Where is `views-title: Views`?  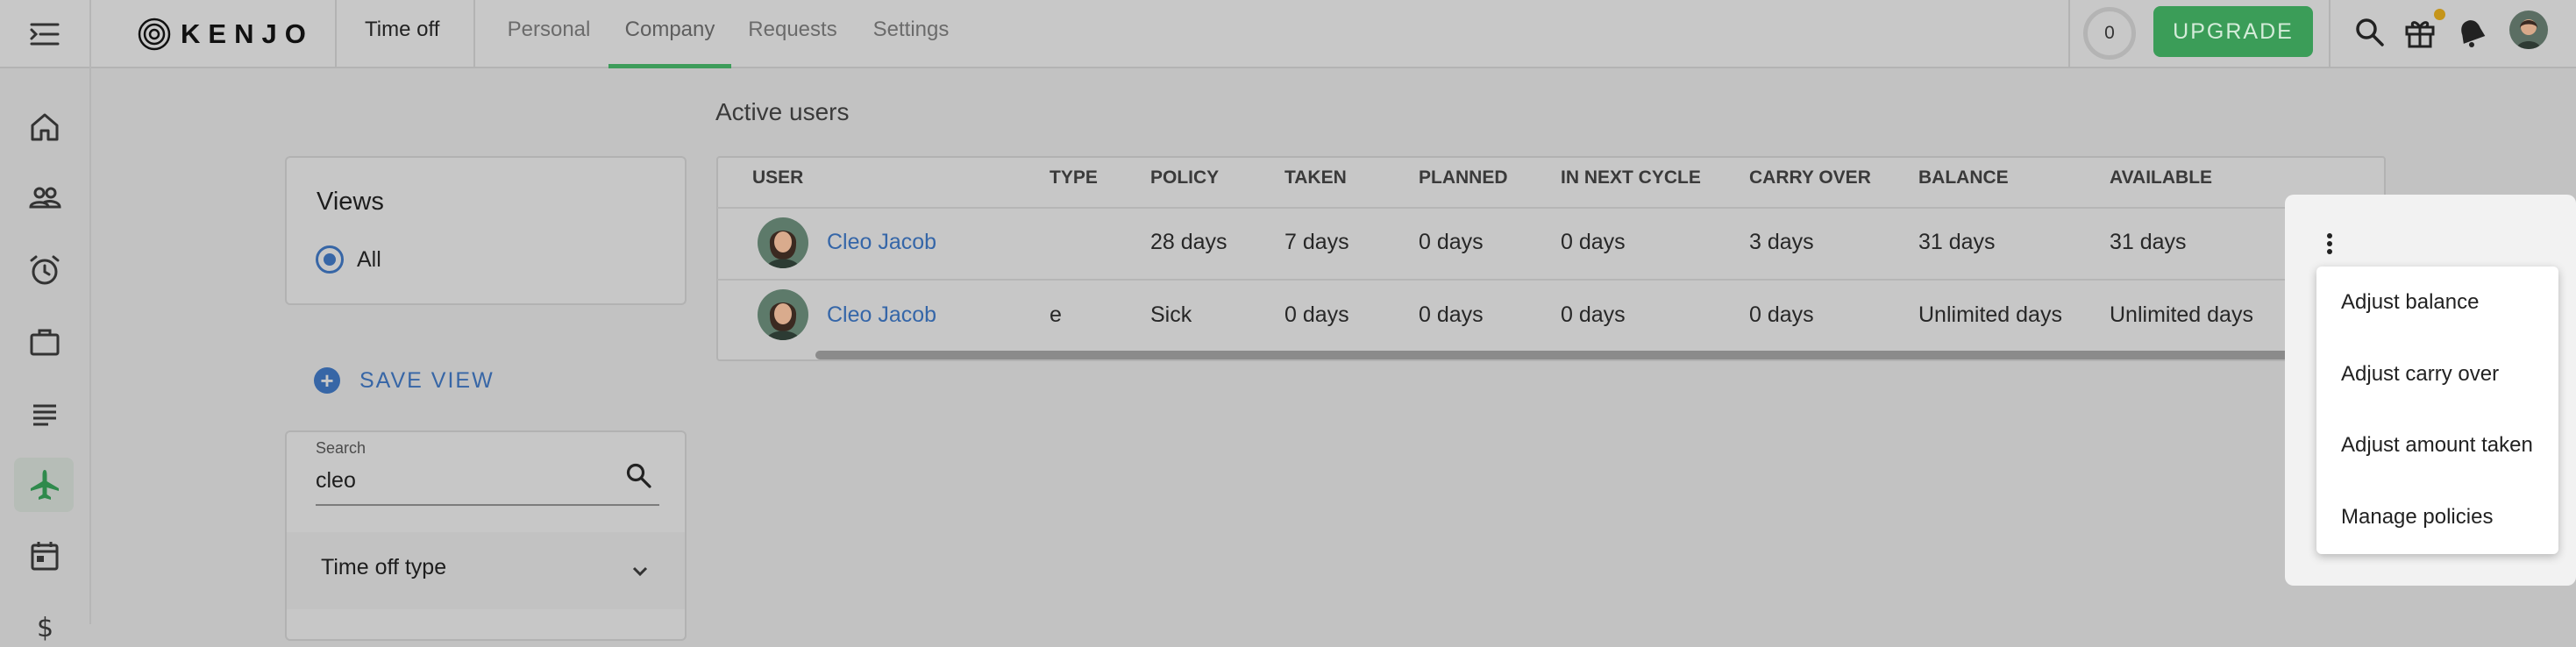 views-title: Views is located at coordinates (350, 202).